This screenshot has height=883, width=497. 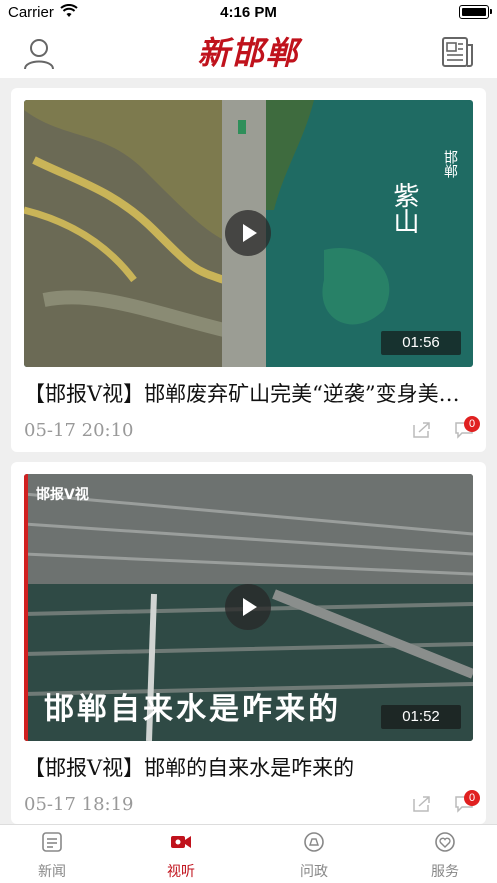 What do you see at coordinates (445, 872) in the screenshot?
I see `tab-label: 服务` at bounding box center [445, 872].